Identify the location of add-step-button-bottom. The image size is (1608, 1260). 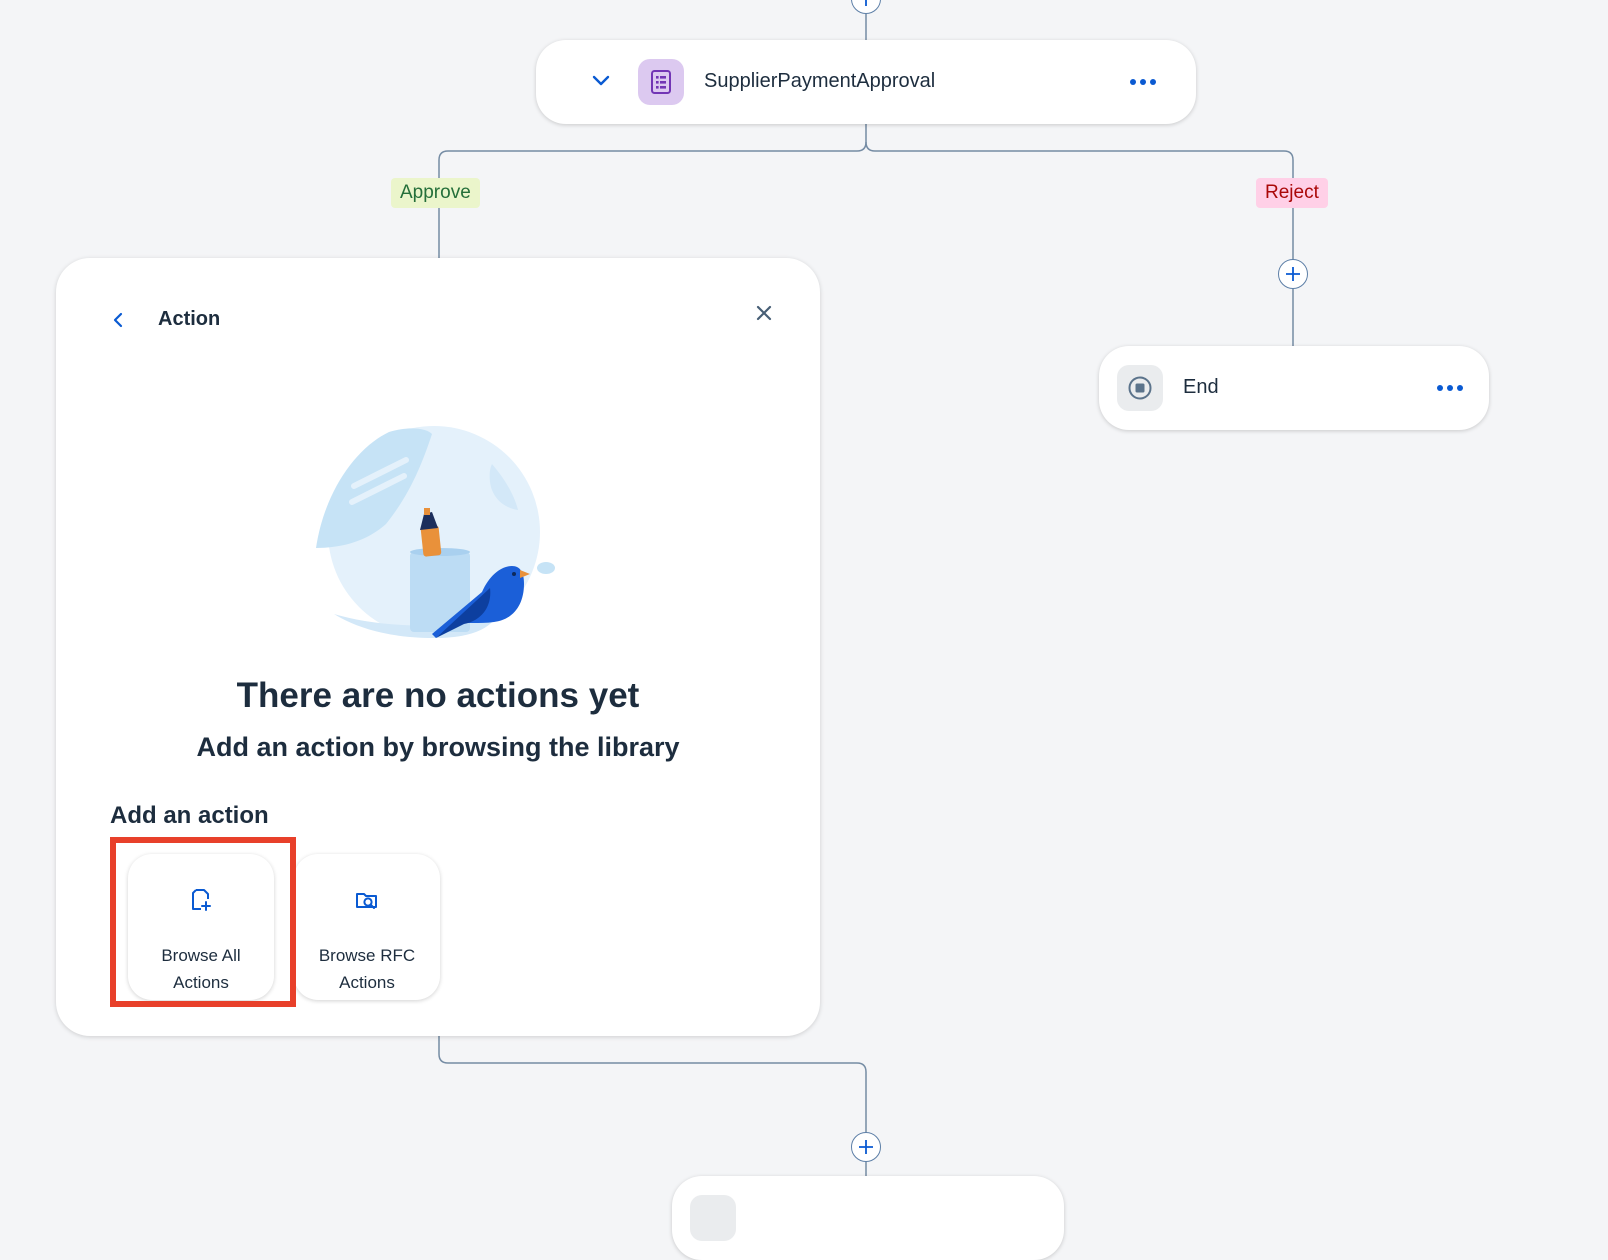
(866, 1147).